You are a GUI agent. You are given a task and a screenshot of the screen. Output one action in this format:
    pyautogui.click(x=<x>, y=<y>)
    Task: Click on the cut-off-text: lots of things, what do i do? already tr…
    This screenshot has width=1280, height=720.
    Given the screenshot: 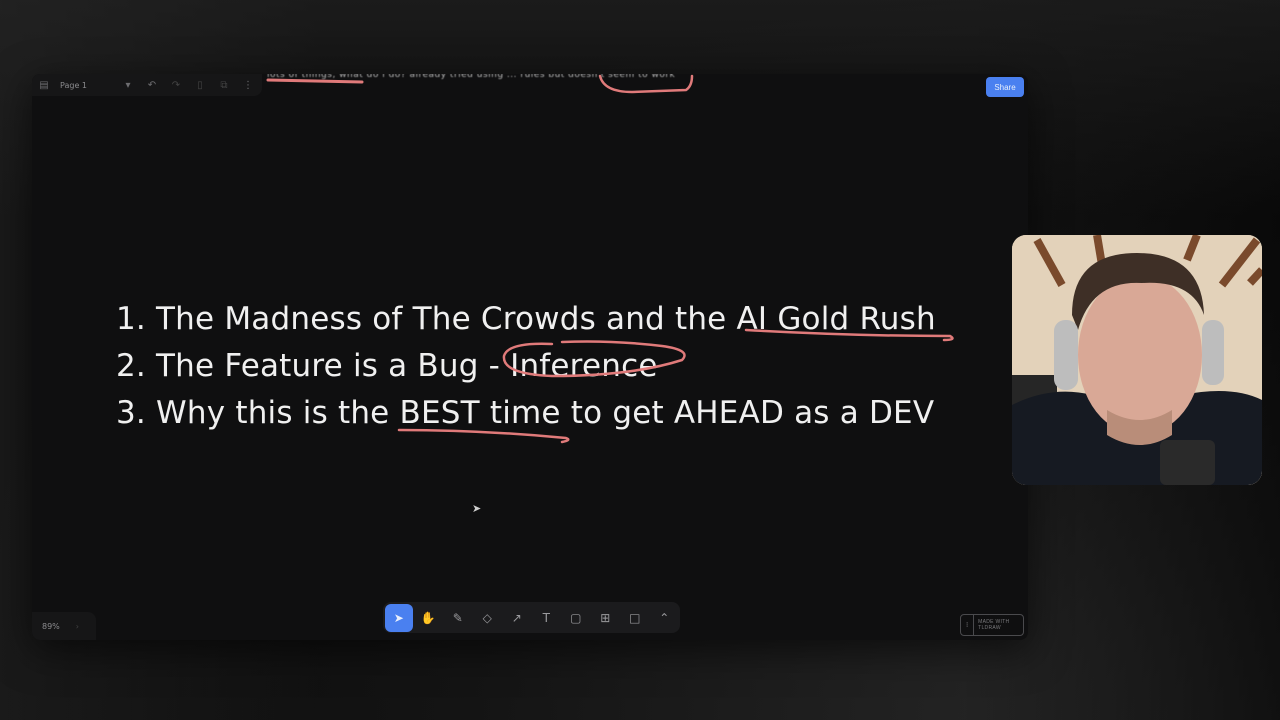 What is the action you would take?
    pyautogui.click(x=471, y=77)
    